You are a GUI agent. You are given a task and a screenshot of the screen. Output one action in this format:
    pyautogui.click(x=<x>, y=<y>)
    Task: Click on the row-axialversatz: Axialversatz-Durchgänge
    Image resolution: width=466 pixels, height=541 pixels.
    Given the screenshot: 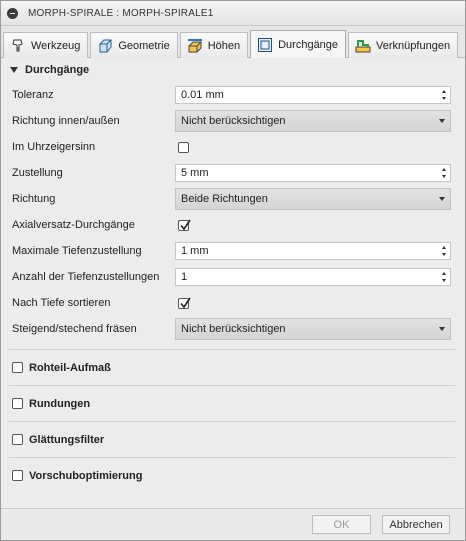 What is the action you would take?
    pyautogui.click(x=233, y=225)
    